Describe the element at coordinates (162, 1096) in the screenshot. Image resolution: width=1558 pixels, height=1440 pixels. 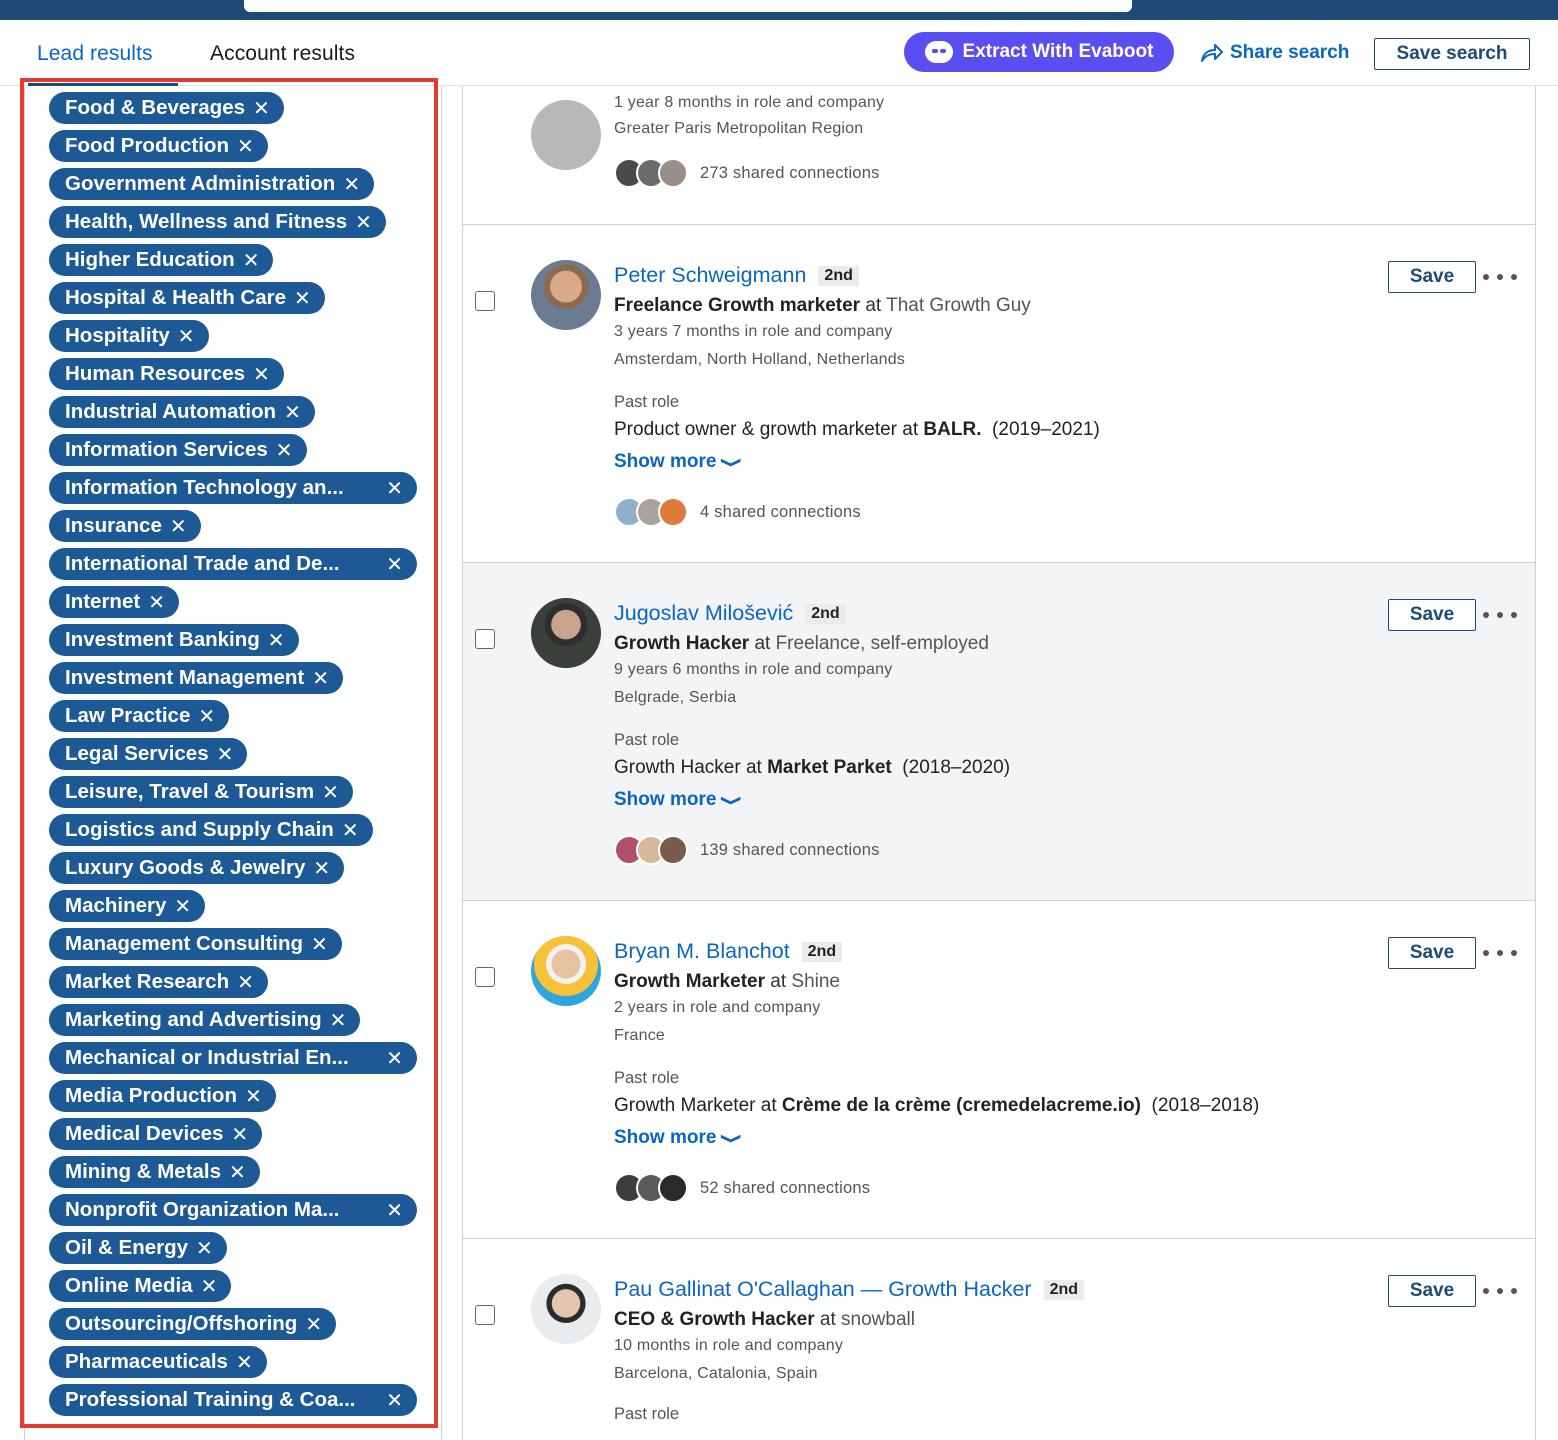
I see `industry-filter-pill: Media Production ✕` at that location.